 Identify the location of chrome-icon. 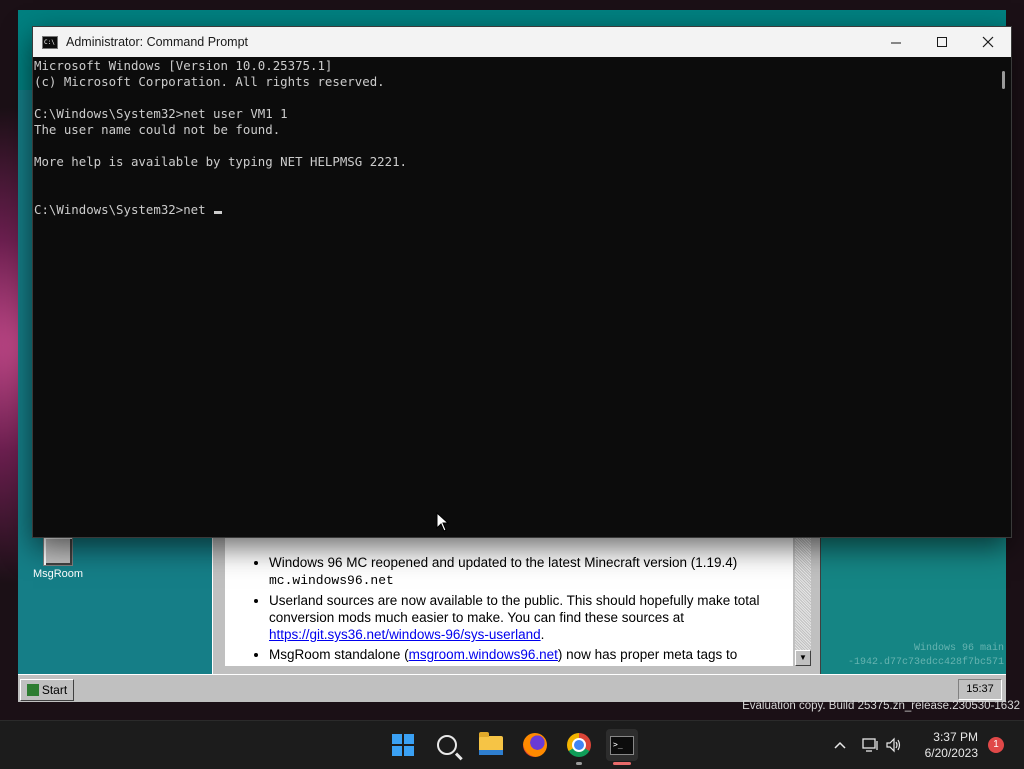
(579, 745).